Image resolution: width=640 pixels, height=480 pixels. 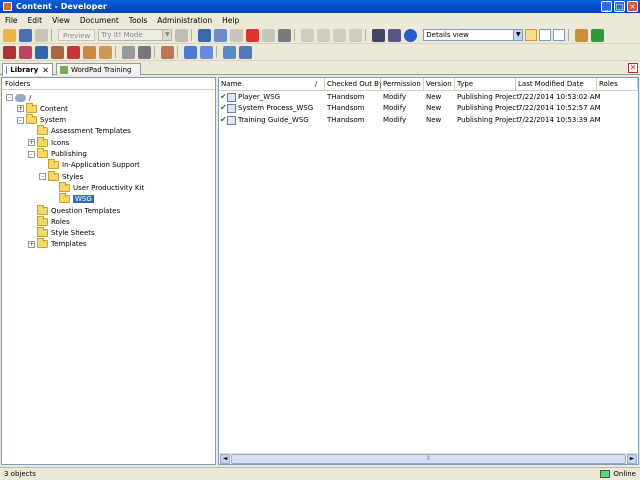 I want to click on folder-item: Question Templates, so click(x=74, y=210).